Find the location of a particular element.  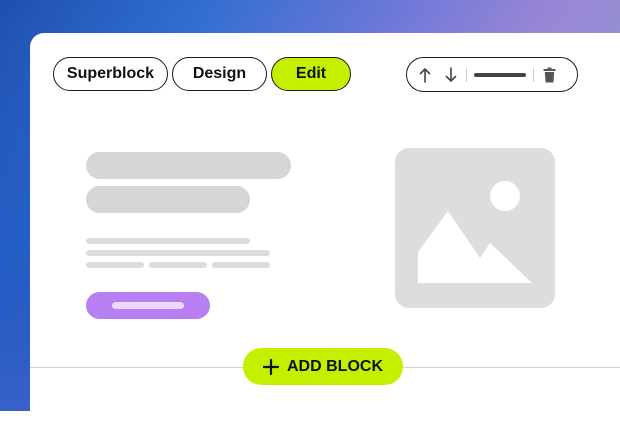

tab-superblock: Superblock is located at coordinates (110, 74).